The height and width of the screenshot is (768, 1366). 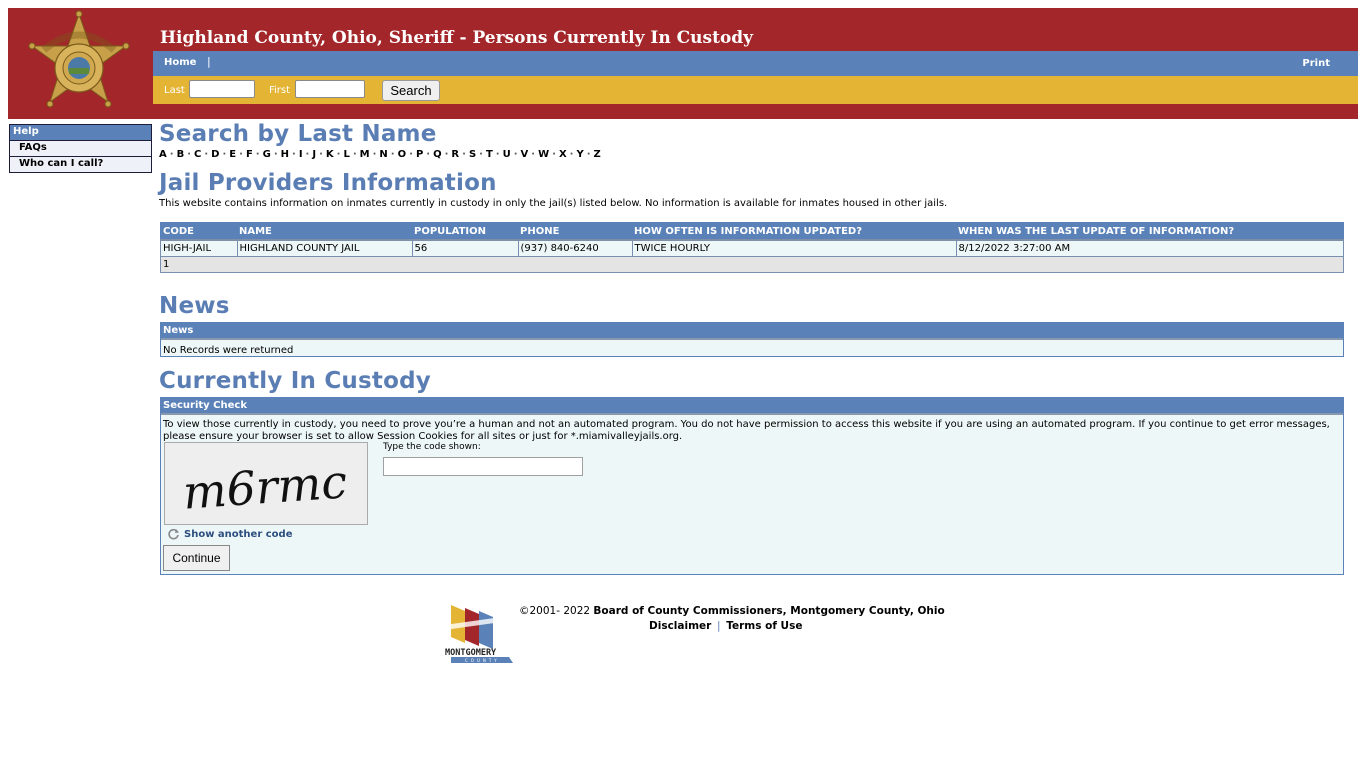 What do you see at coordinates (455, 154) in the screenshot?
I see `letter-link-r: R` at bounding box center [455, 154].